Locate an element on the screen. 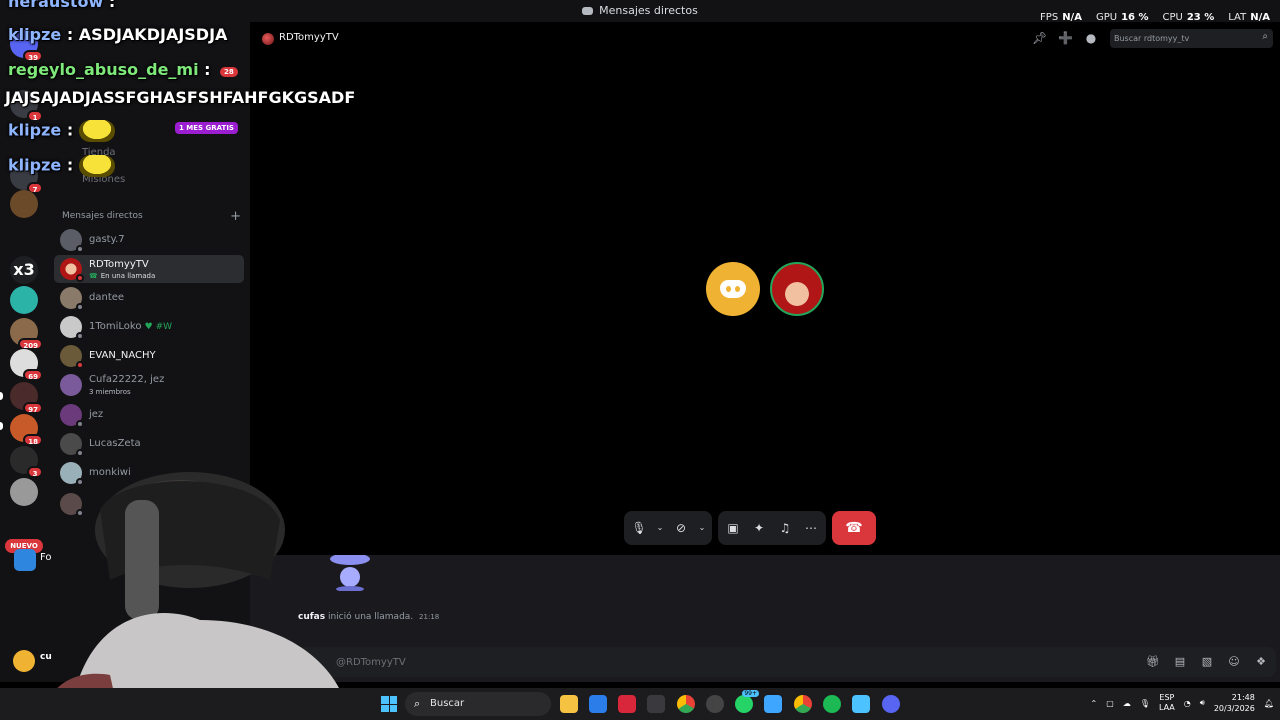 The height and width of the screenshot is (720, 1280). notepad-icon is located at coordinates (861, 704).